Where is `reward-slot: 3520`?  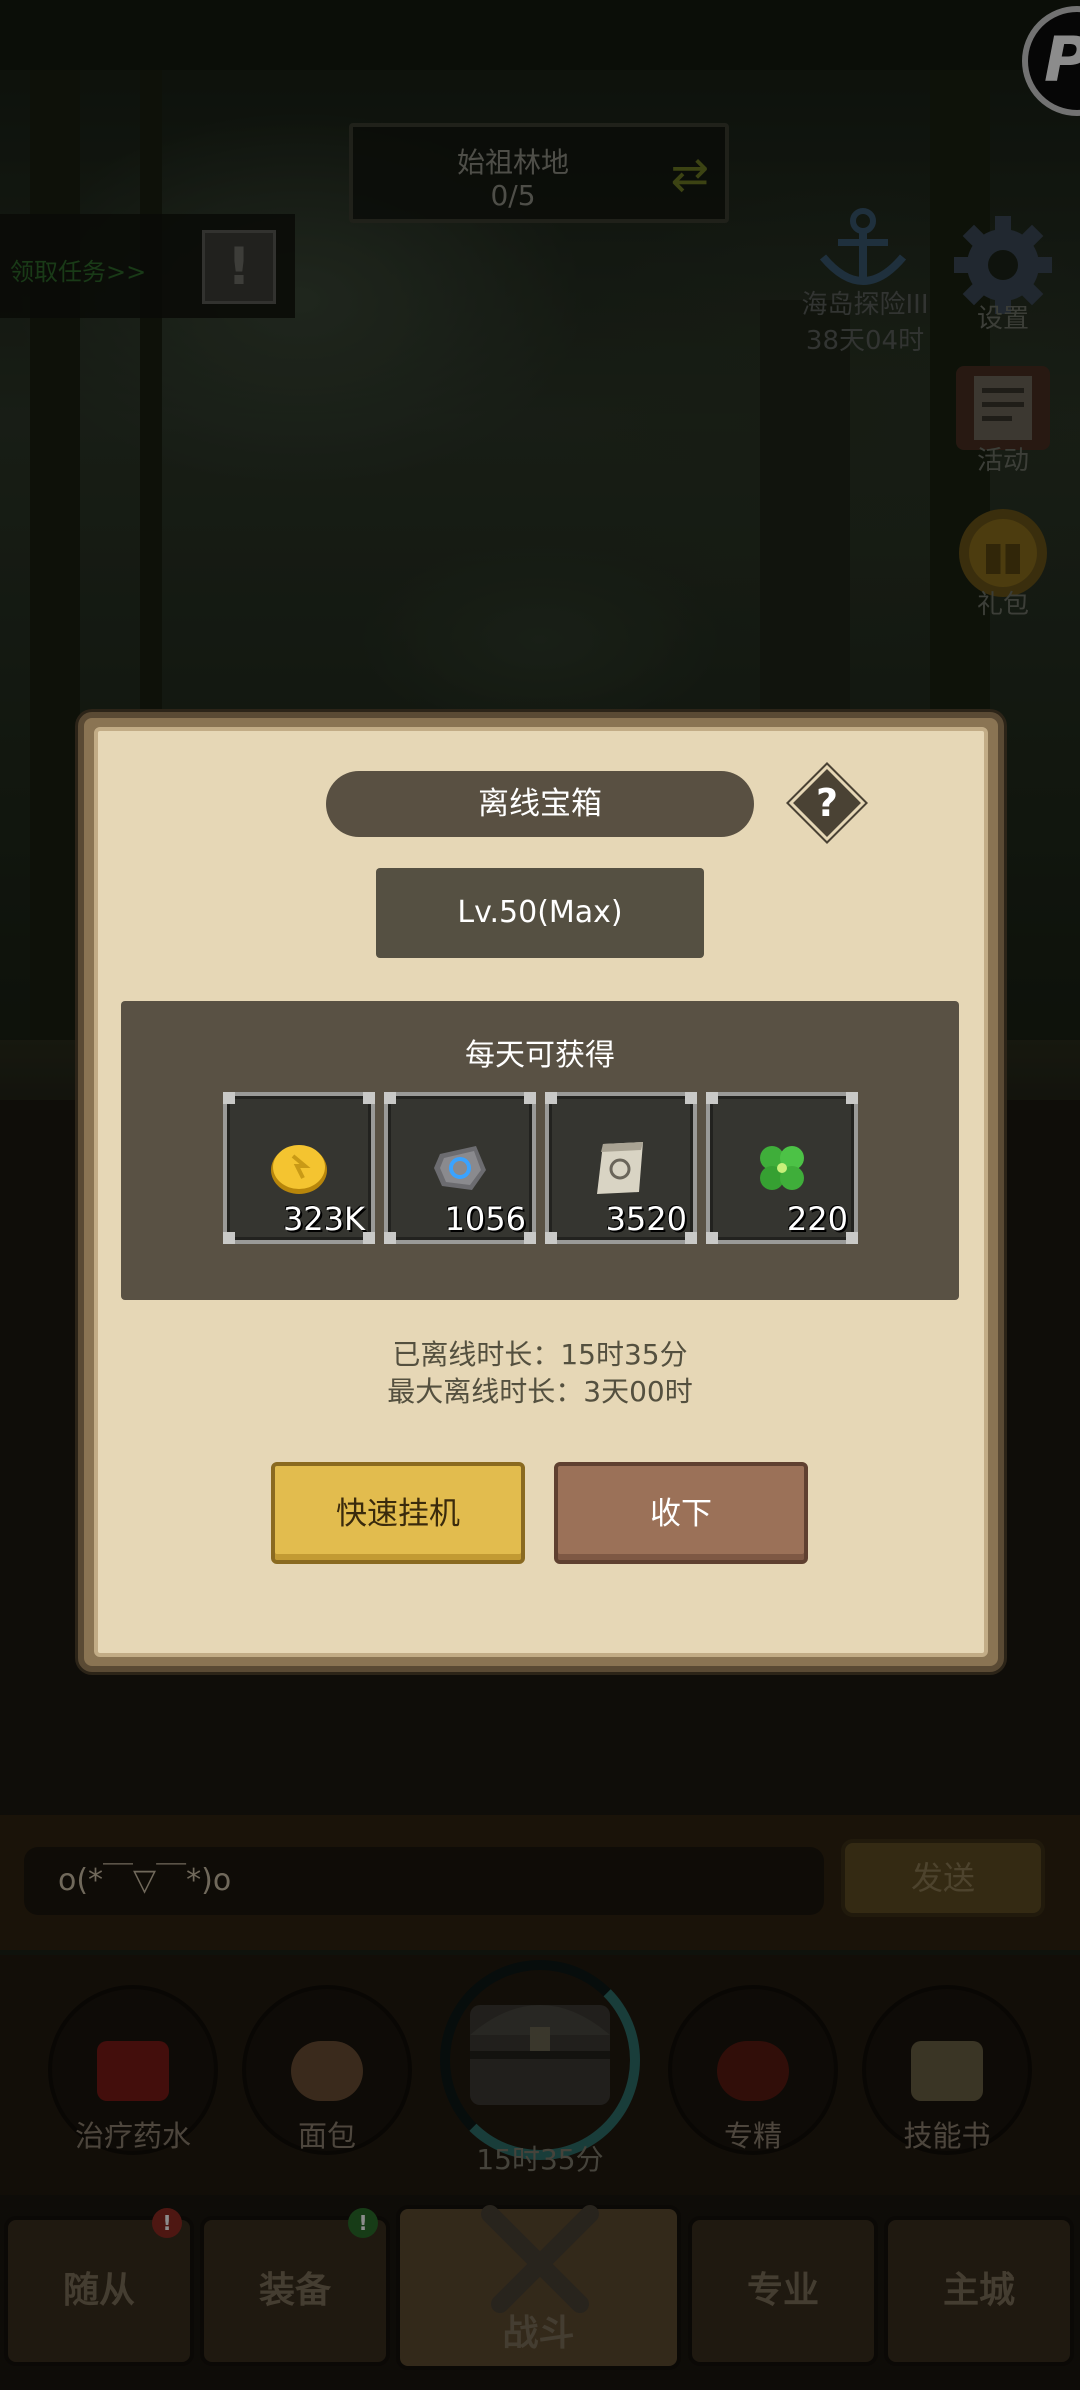 reward-slot: 3520 is located at coordinates (621, 1168).